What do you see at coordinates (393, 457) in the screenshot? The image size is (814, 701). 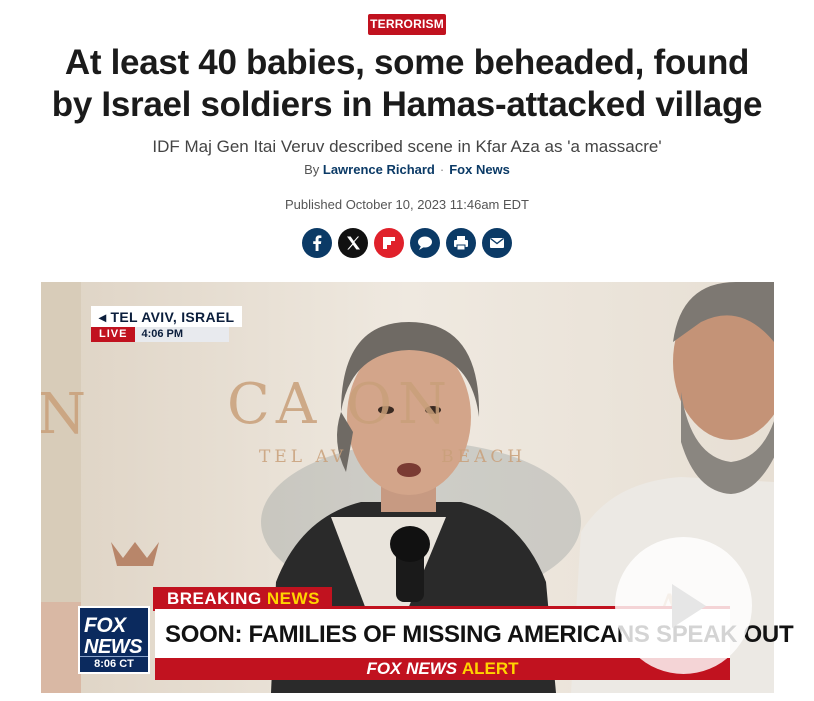 I see `backdrop-sub-text: TEL AV BEACH` at bounding box center [393, 457].